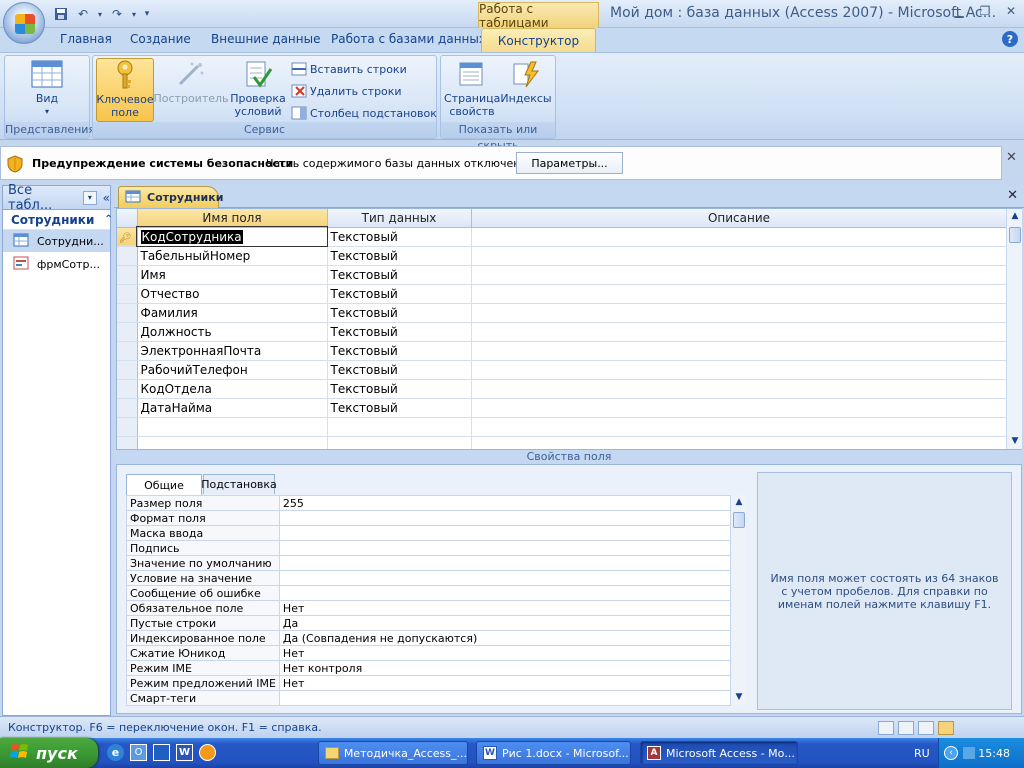 This screenshot has width=1024, height=768. Describe the element at coordinates (232, 332) in the screenshot. I see `field-name-cell: Должность` at that location.